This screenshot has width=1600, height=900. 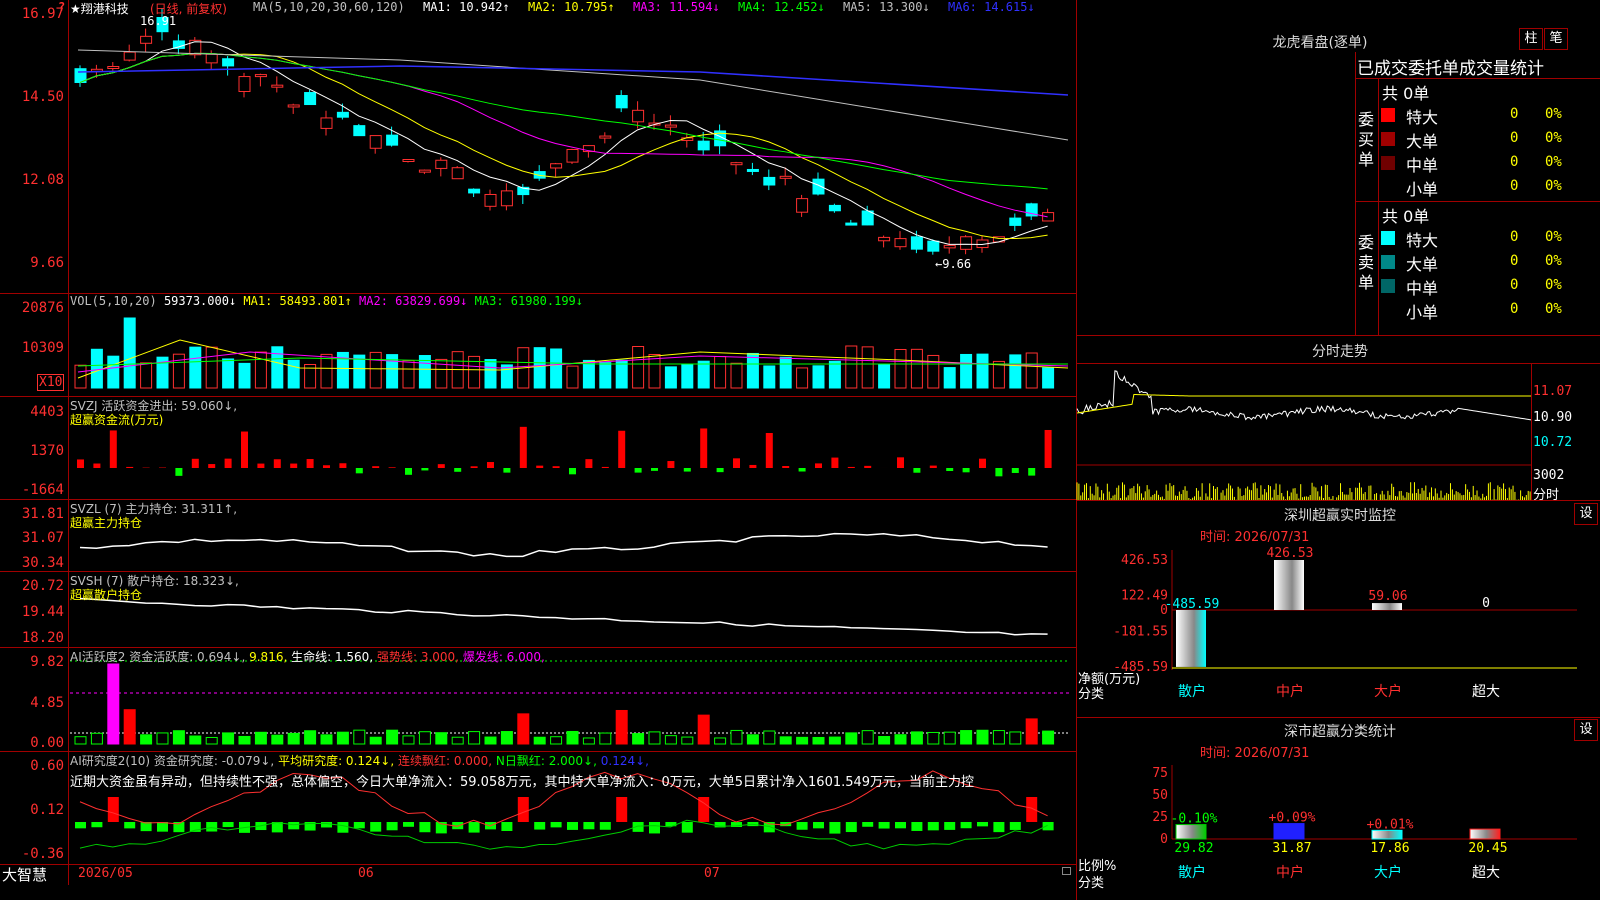 I want to click on ai2-v3: 连续飘红: 0.000,, so click(x=445, y=761).